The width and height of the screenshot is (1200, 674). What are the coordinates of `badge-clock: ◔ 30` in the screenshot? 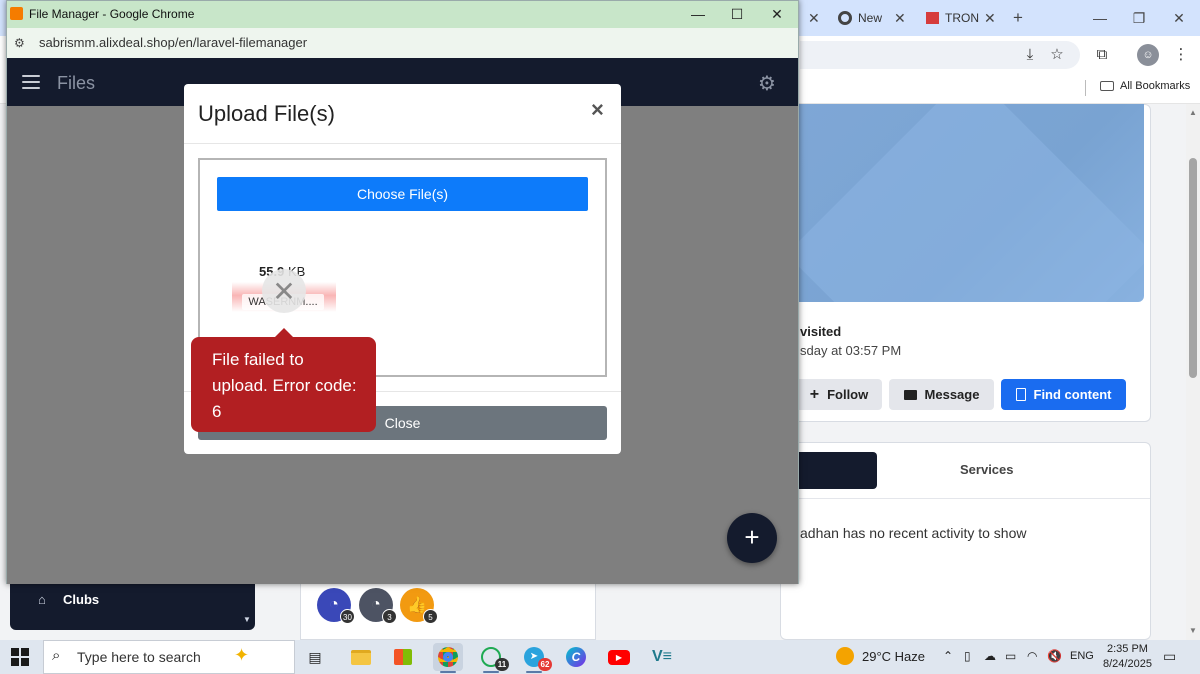 It's located at (336, 606).